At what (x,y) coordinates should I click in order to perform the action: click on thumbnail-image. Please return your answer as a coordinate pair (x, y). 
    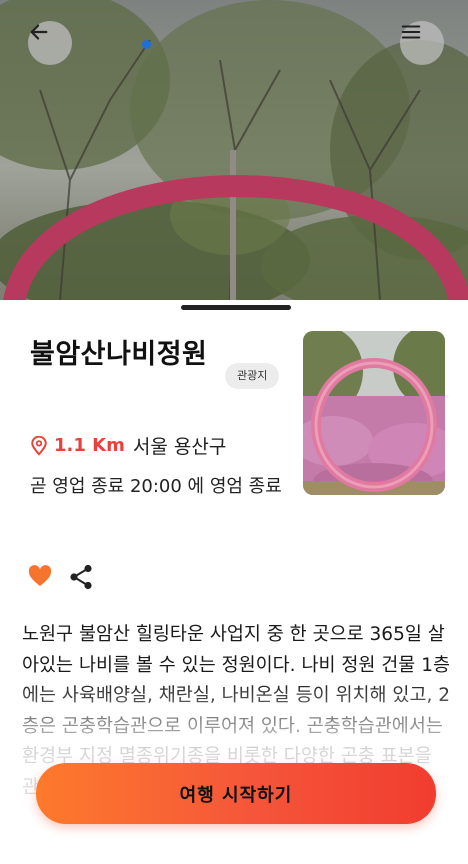
    Looking at the image, I should click on (374, 413).